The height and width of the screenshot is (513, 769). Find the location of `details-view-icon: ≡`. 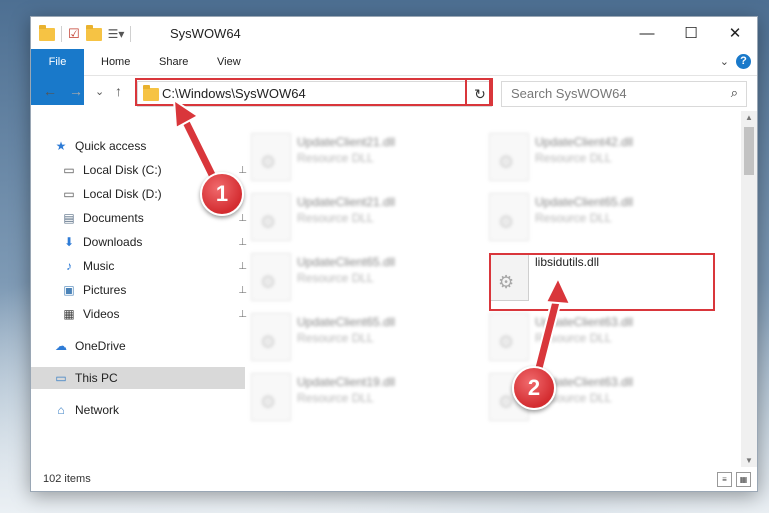

details-view-icon: ≡ is located at coordinates (724, 479).